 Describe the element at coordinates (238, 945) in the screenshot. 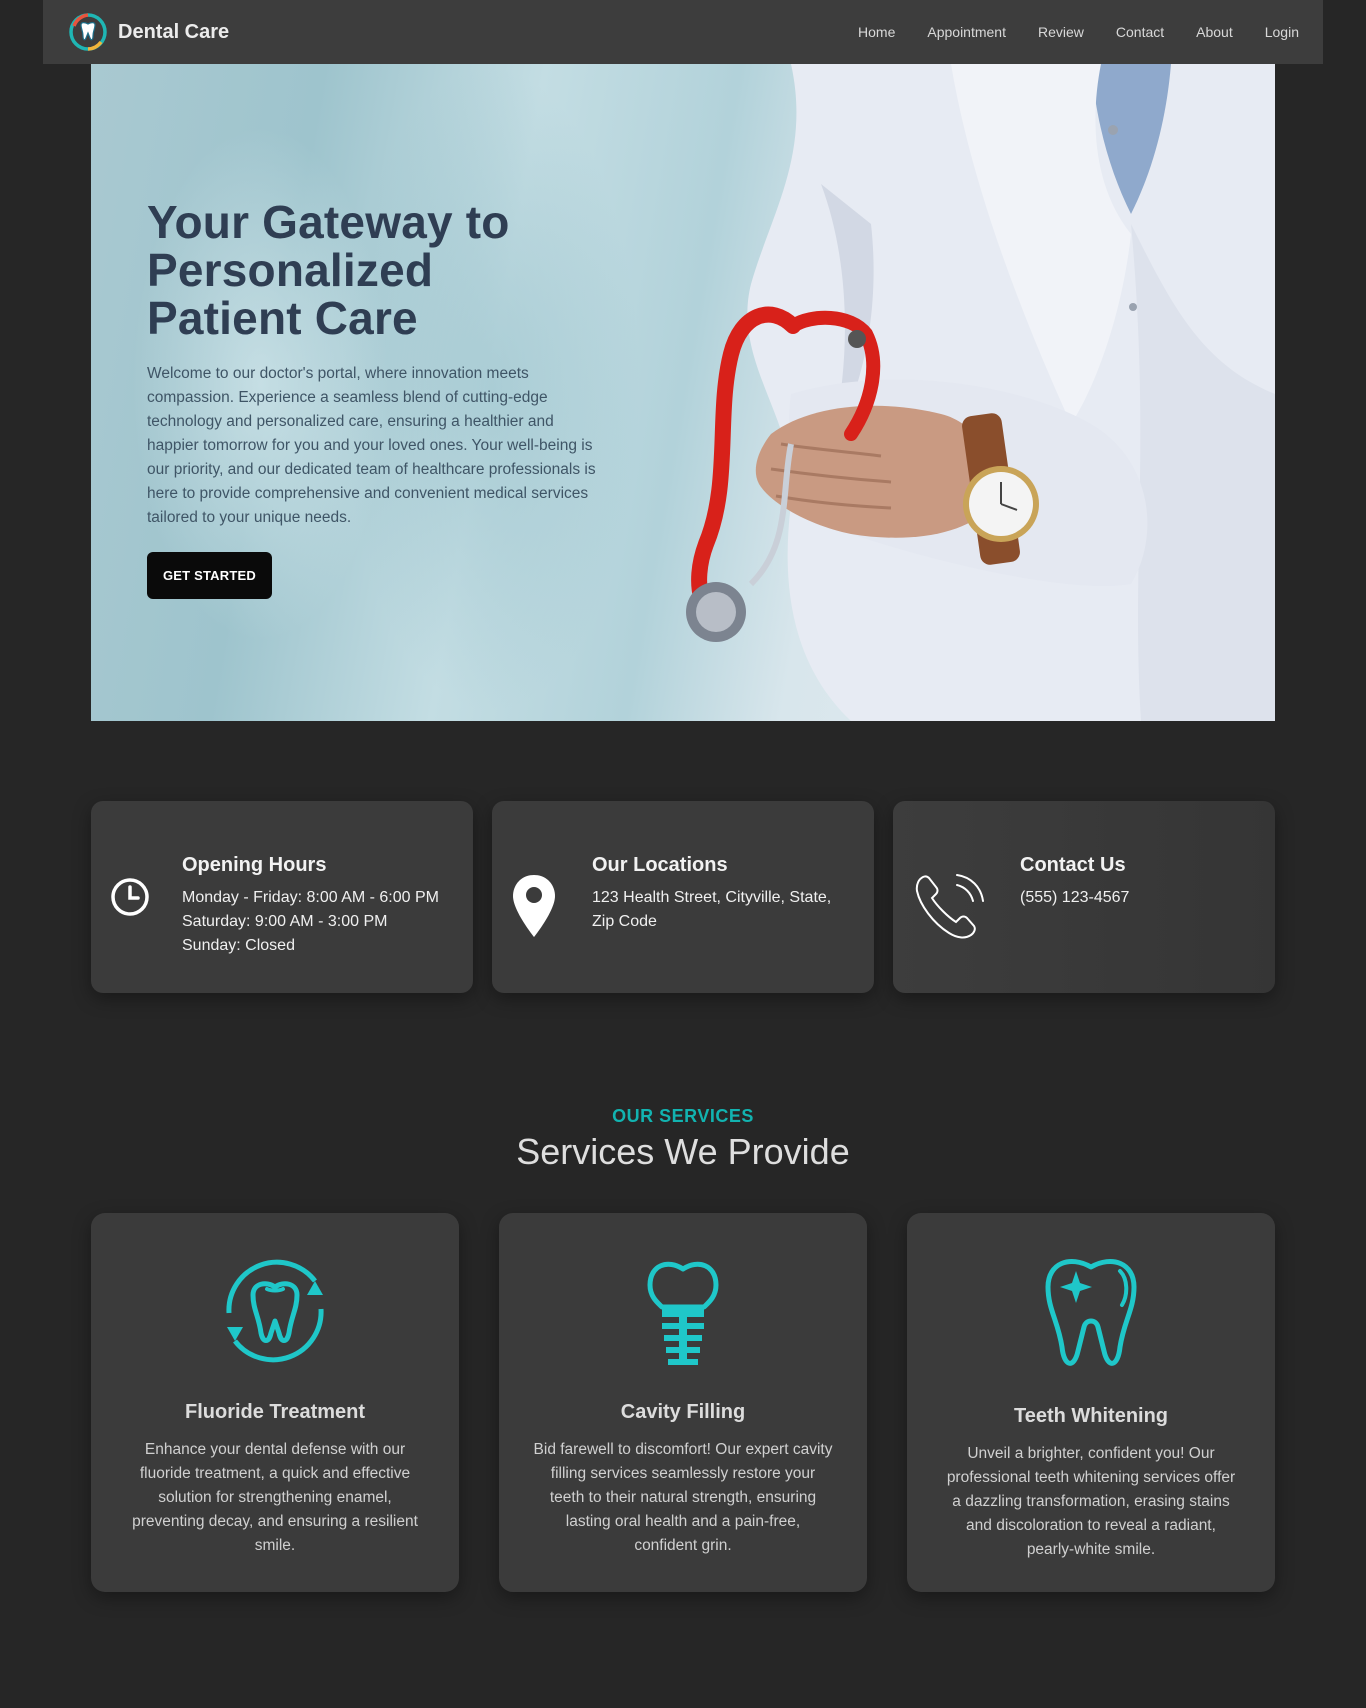

I see `opening-hours-line: Sunday: Closed` at that location.